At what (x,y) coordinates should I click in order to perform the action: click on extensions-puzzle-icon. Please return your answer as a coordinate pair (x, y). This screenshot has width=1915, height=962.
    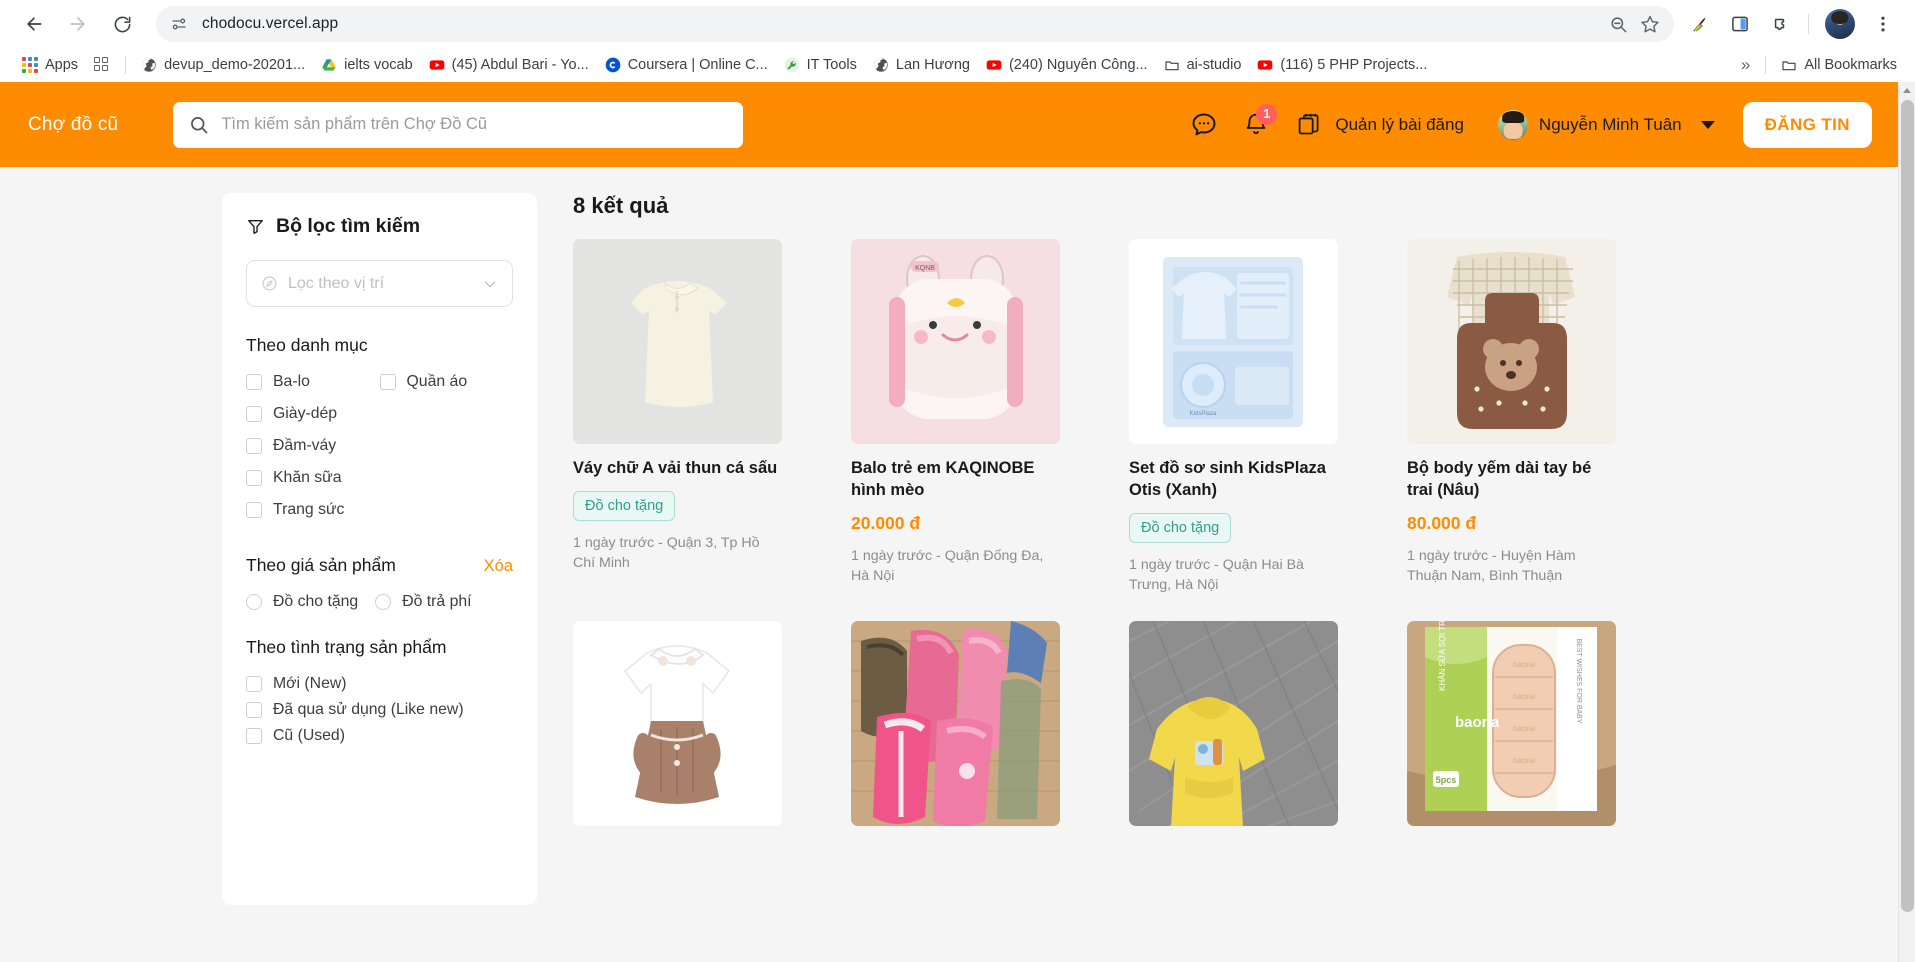
    Looking at the image, I should click on (1780, 24).